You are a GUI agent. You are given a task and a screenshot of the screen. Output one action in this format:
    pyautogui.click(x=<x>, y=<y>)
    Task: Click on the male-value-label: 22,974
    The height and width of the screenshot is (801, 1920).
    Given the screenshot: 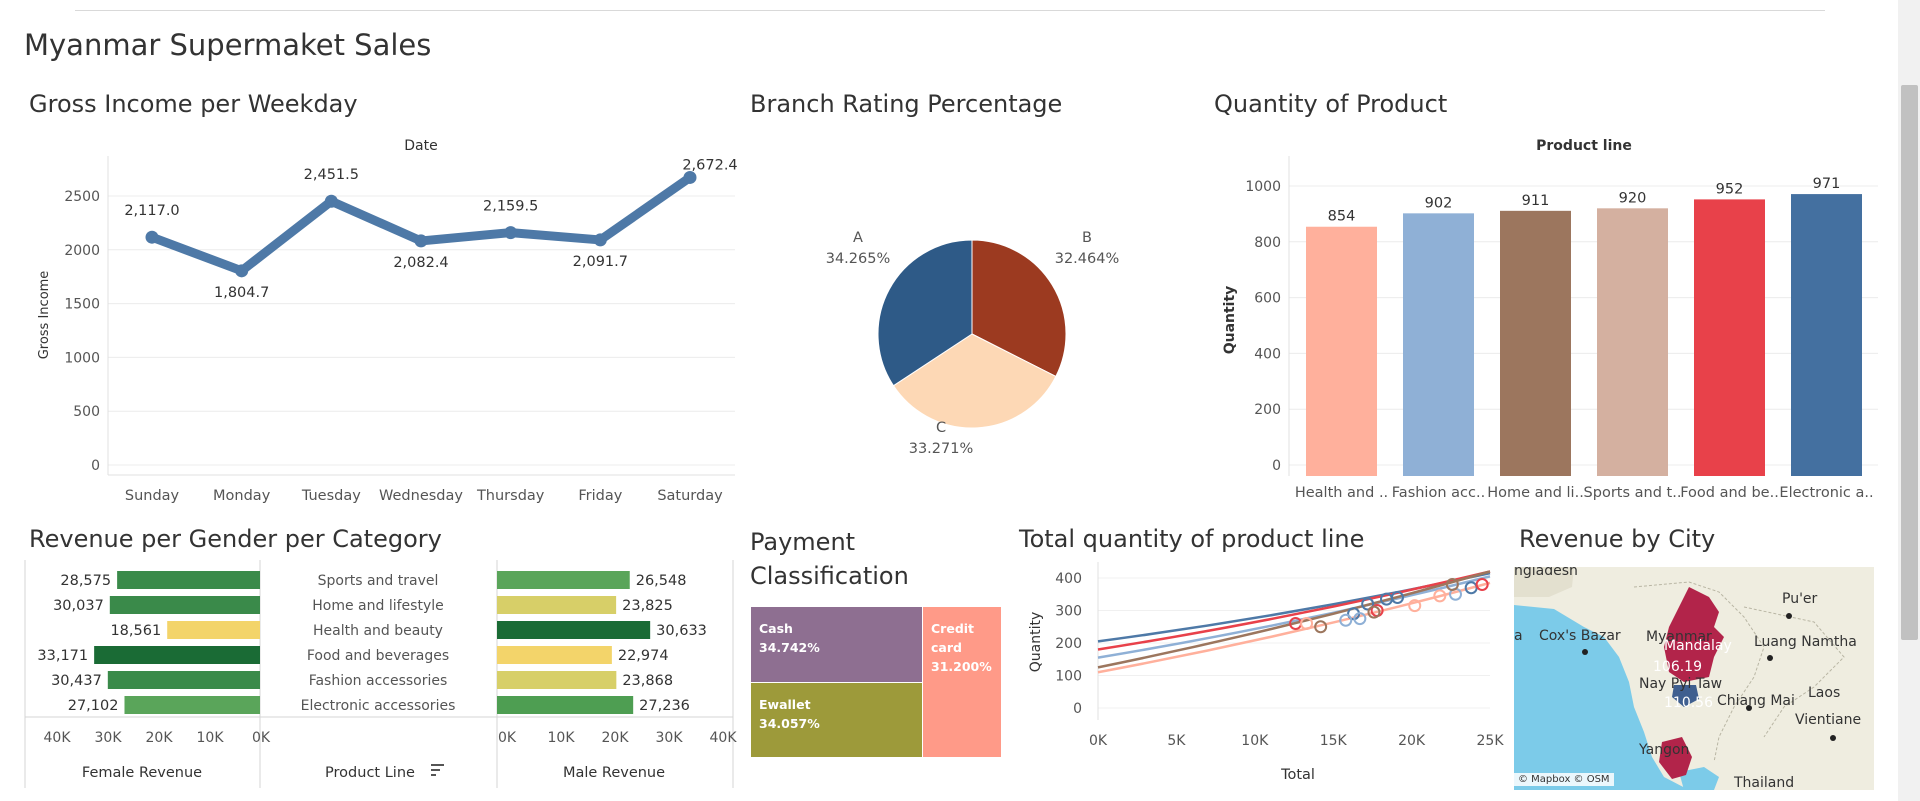 What is the action you would take?
    pyautogui.click(x=643, y=656)
    